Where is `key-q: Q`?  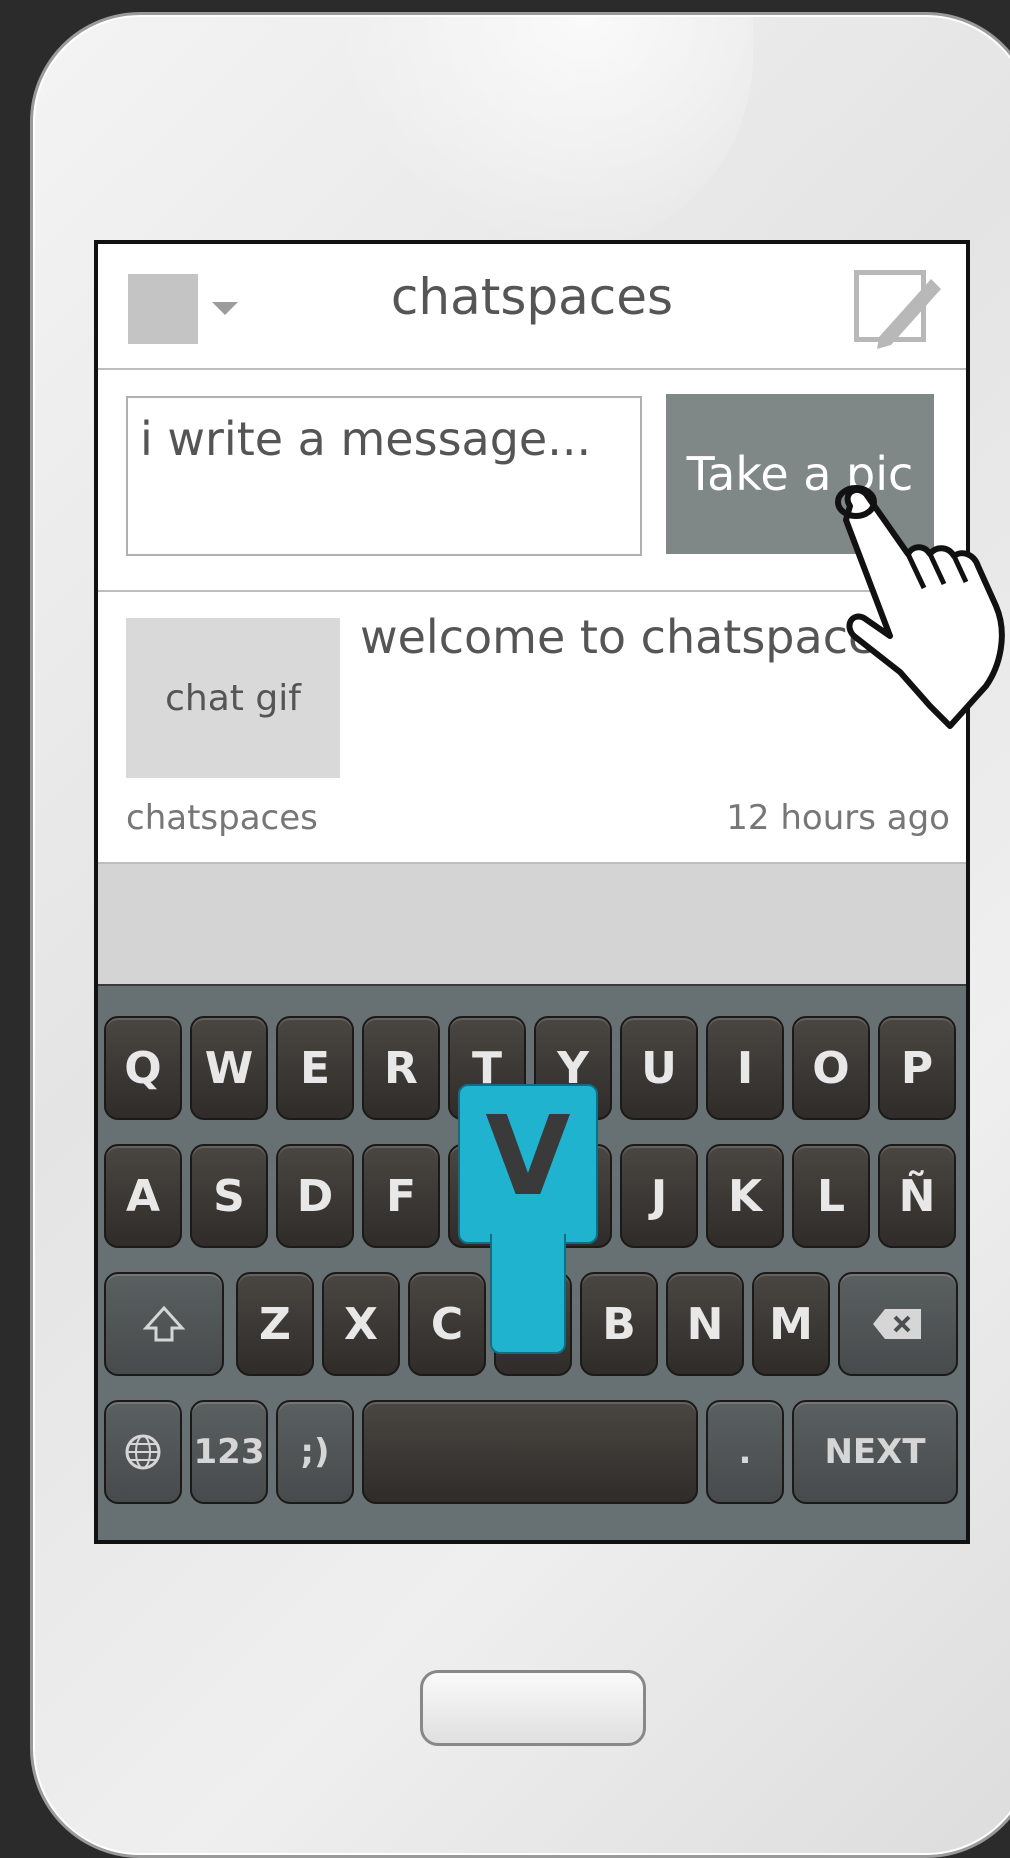 key-q: Q is located at coordinates (143, 1068).